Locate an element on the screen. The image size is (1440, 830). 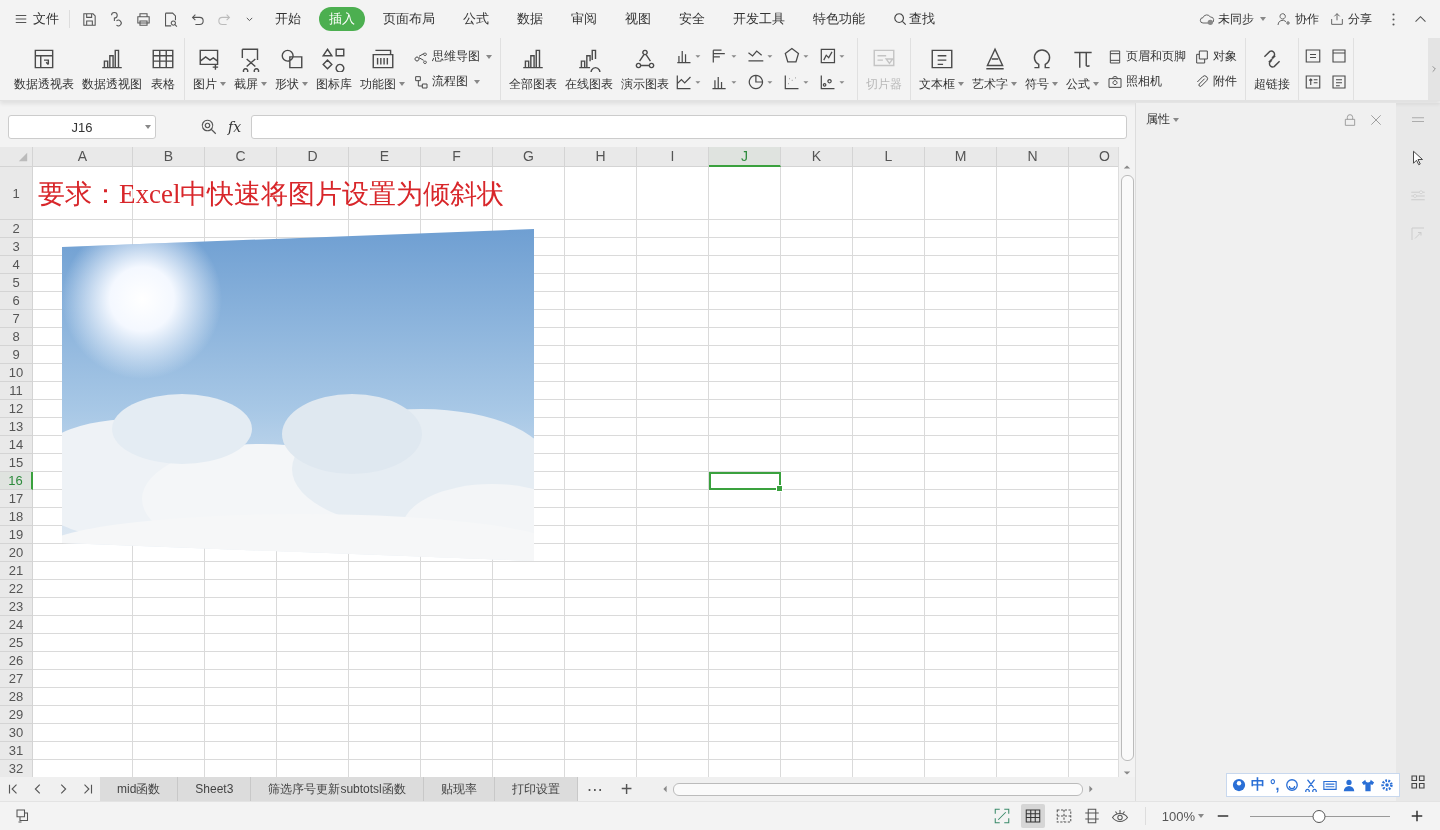
ribbon-button: 数据透视图 is located at coordinates (112, 69).